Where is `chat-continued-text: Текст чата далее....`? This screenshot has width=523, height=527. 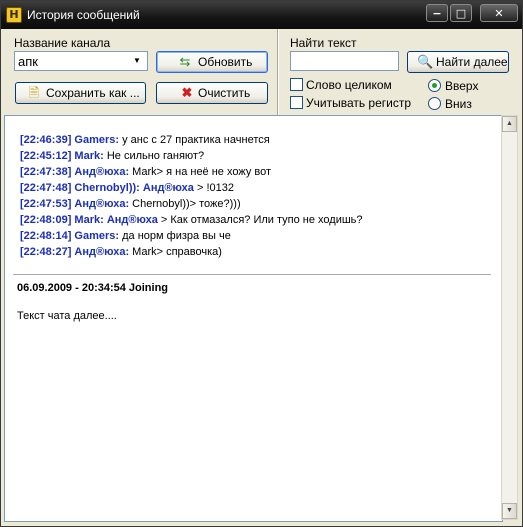
chat-continued-text: Текст чата далее.... is located at coordinates (67, 316).